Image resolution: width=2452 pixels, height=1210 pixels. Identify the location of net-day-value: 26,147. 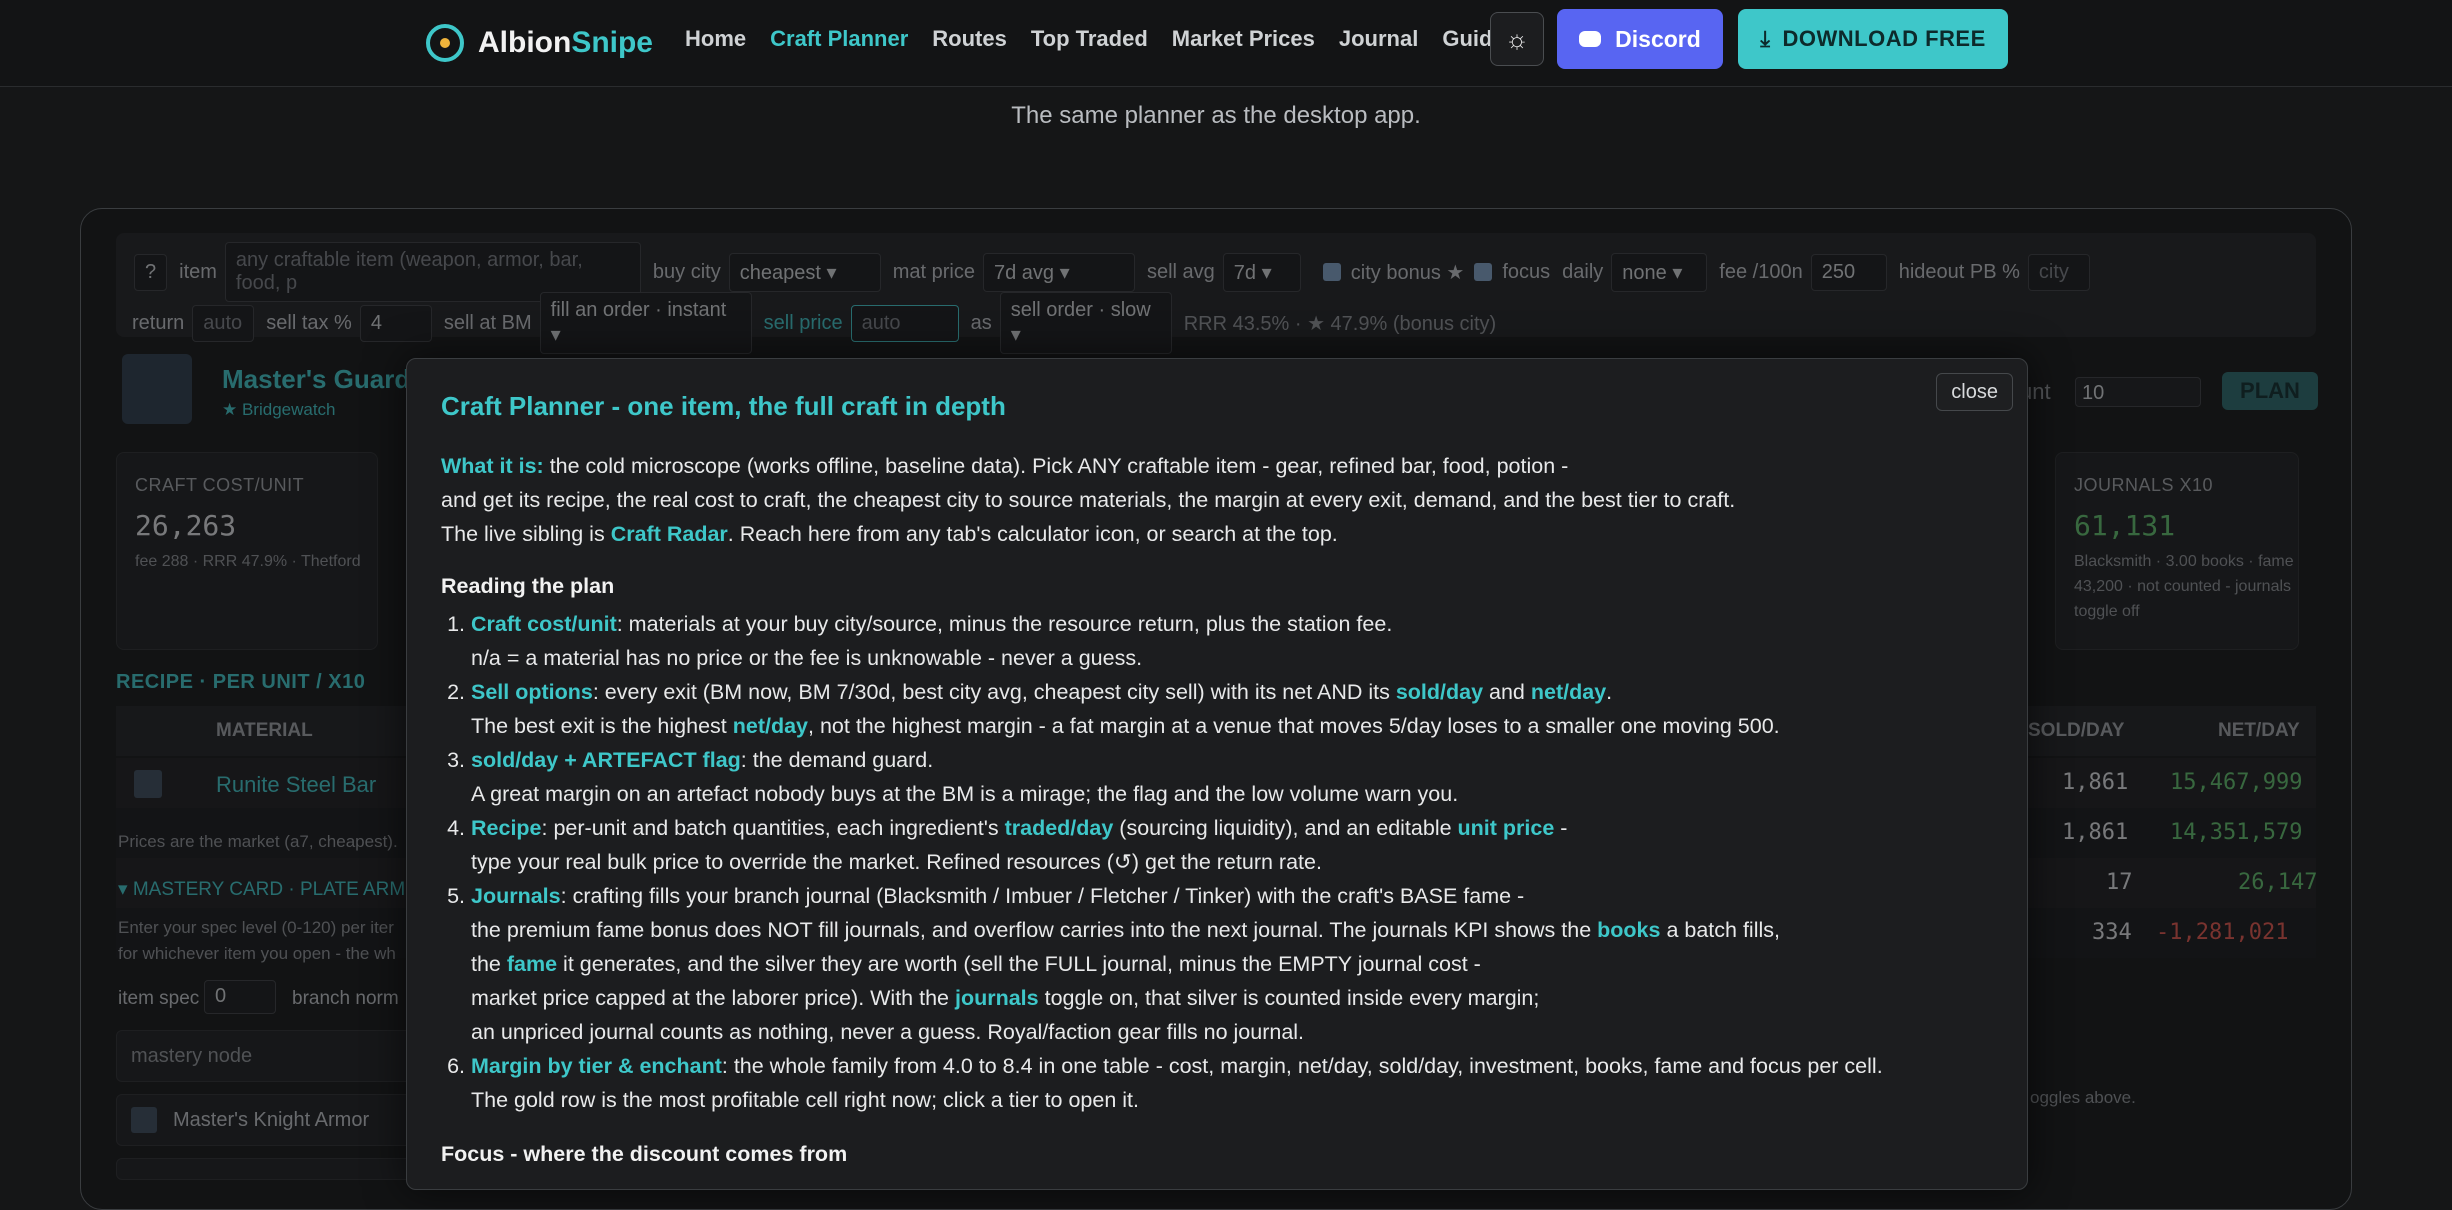
(2278, 882).